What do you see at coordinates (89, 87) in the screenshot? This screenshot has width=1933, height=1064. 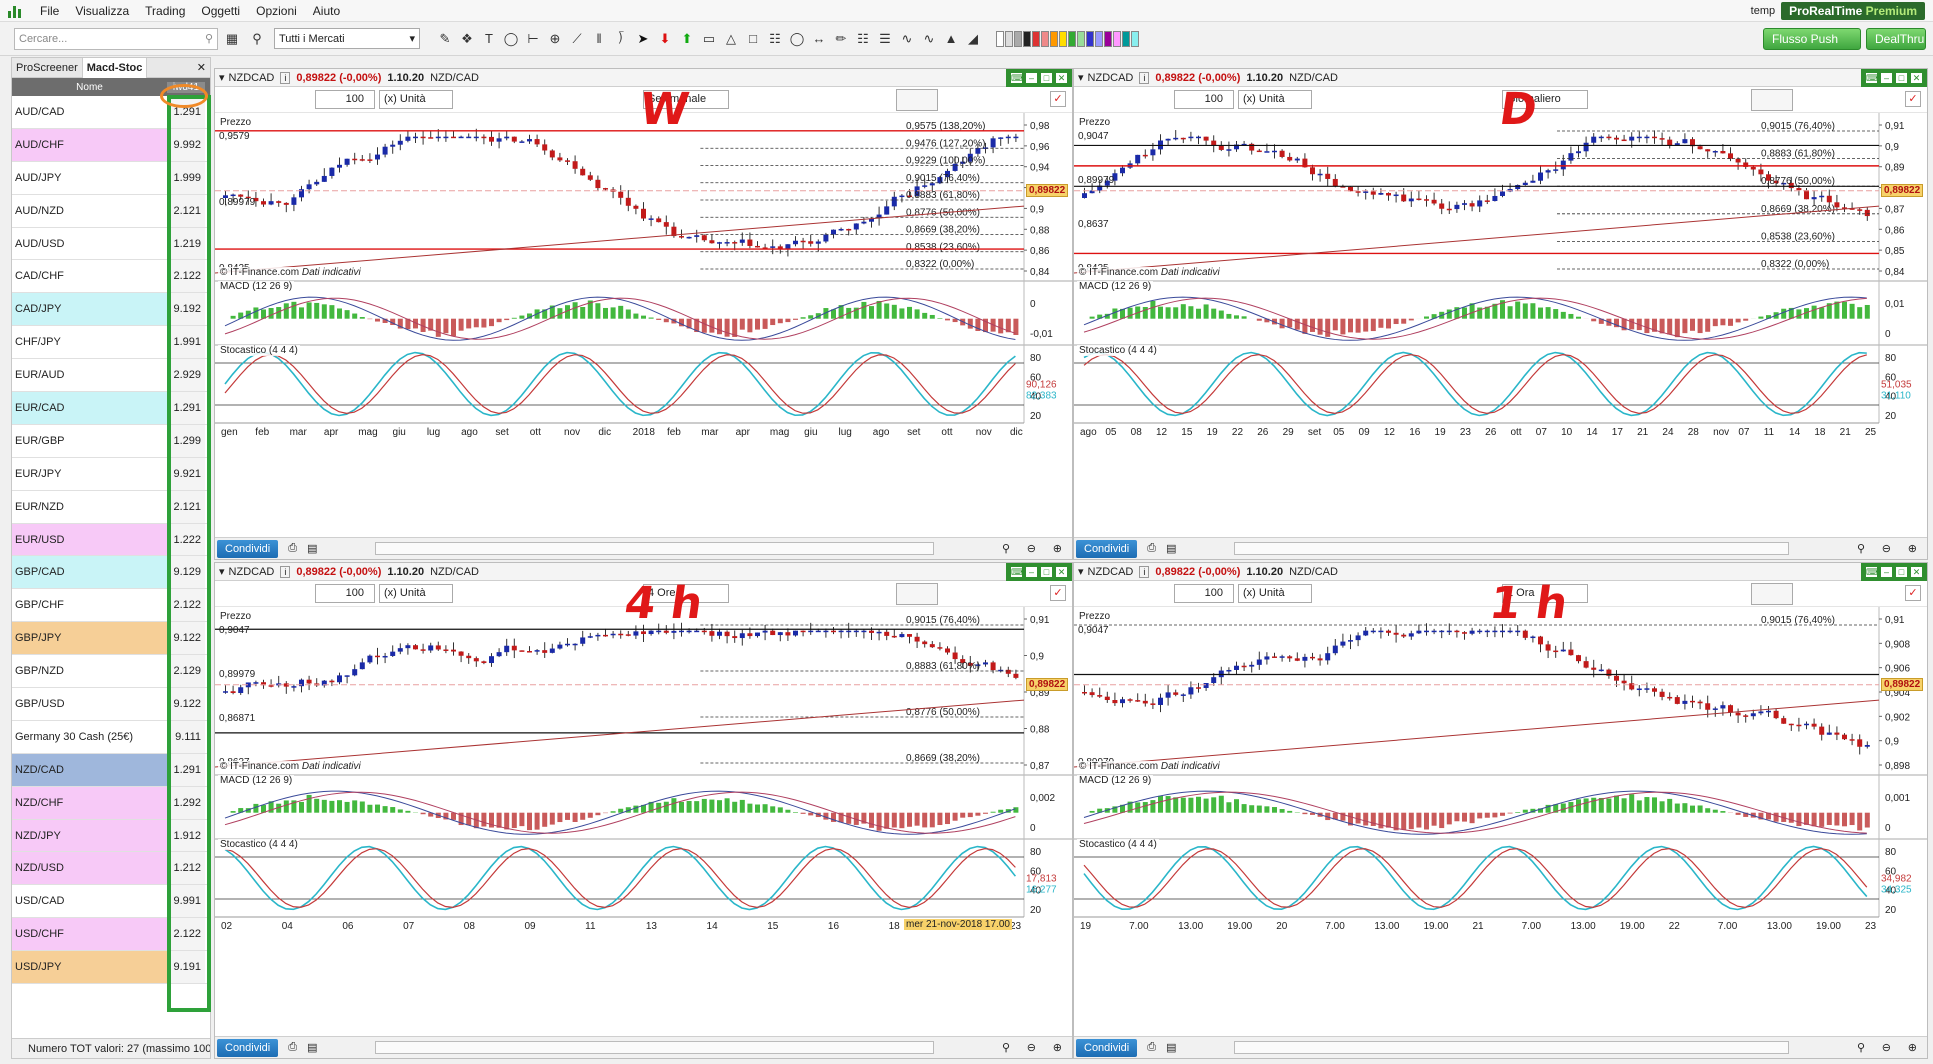 I see `column-name-header: Nome` at bounding box center [89, 87].